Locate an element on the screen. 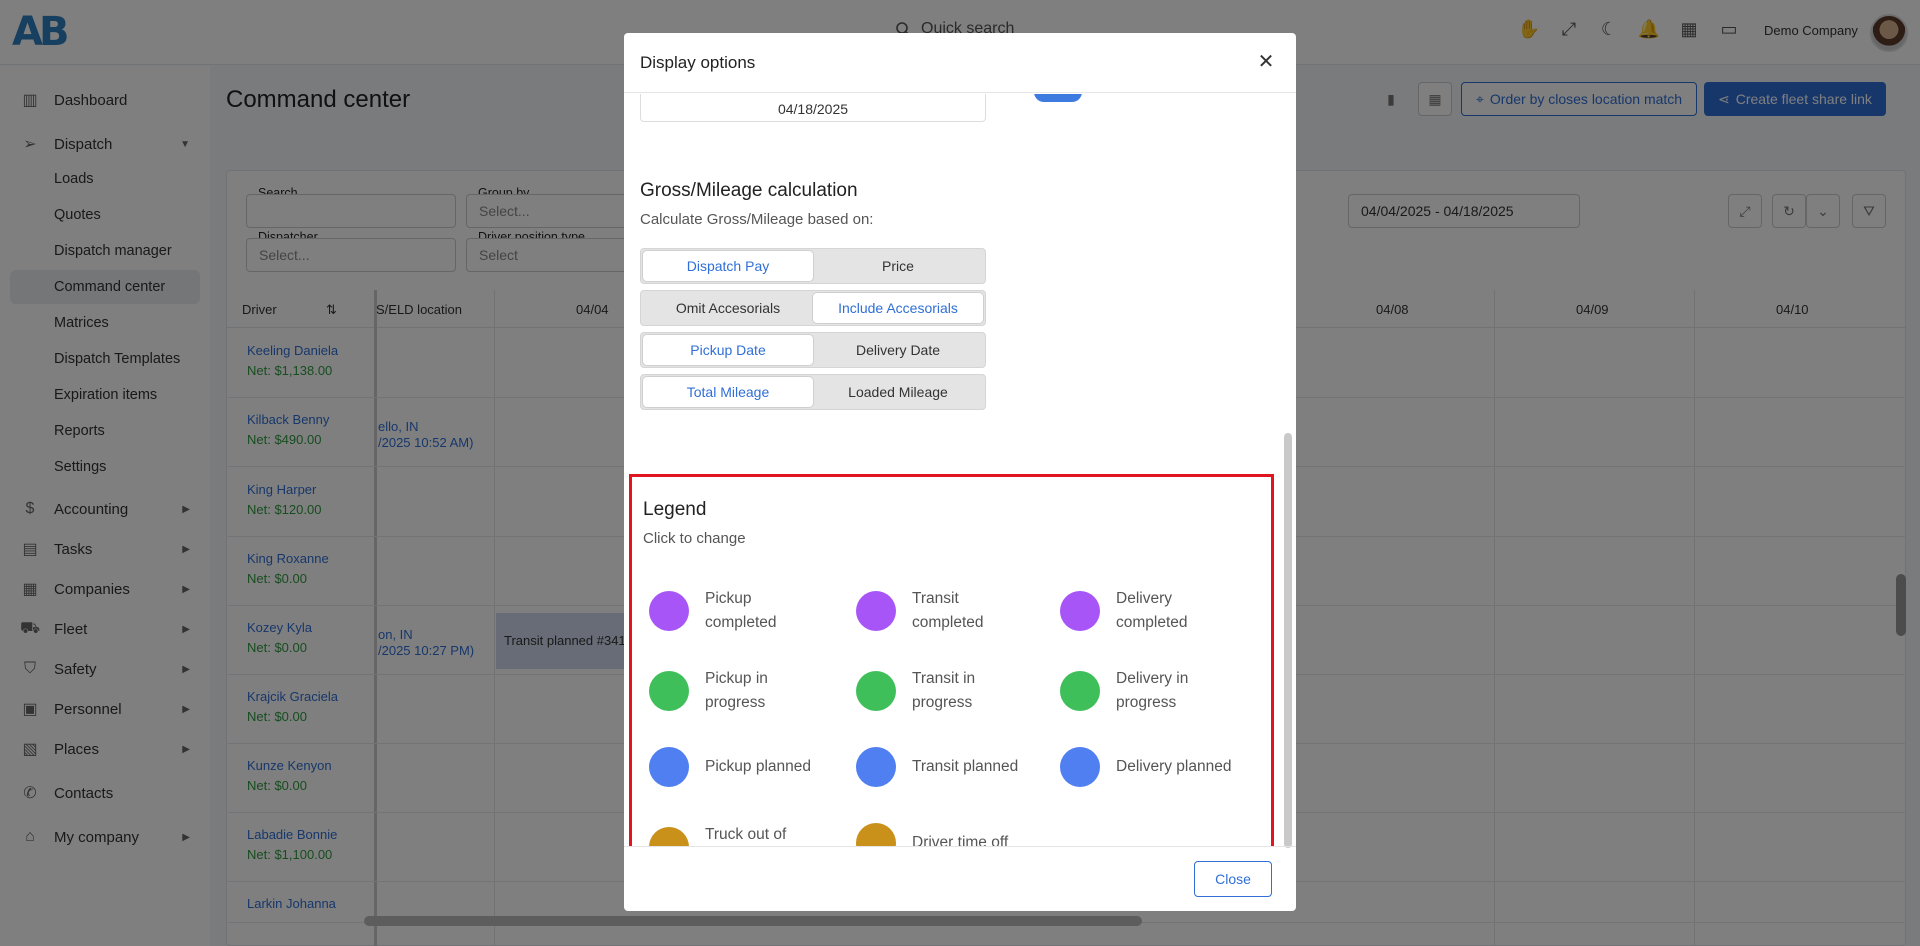 The image size is (1920, 946). legend-item: Transit completed is located at coordinates (944, 611).